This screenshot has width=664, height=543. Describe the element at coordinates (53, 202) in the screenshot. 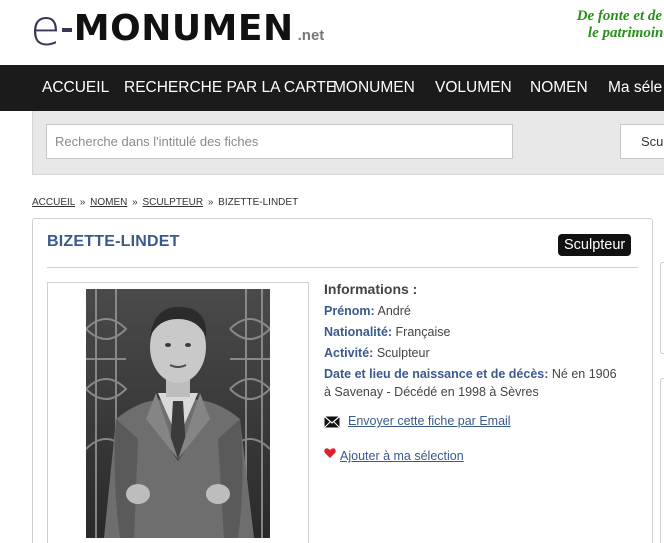

I see `breadcrumb-accueil: ACCUEIL` at that location.